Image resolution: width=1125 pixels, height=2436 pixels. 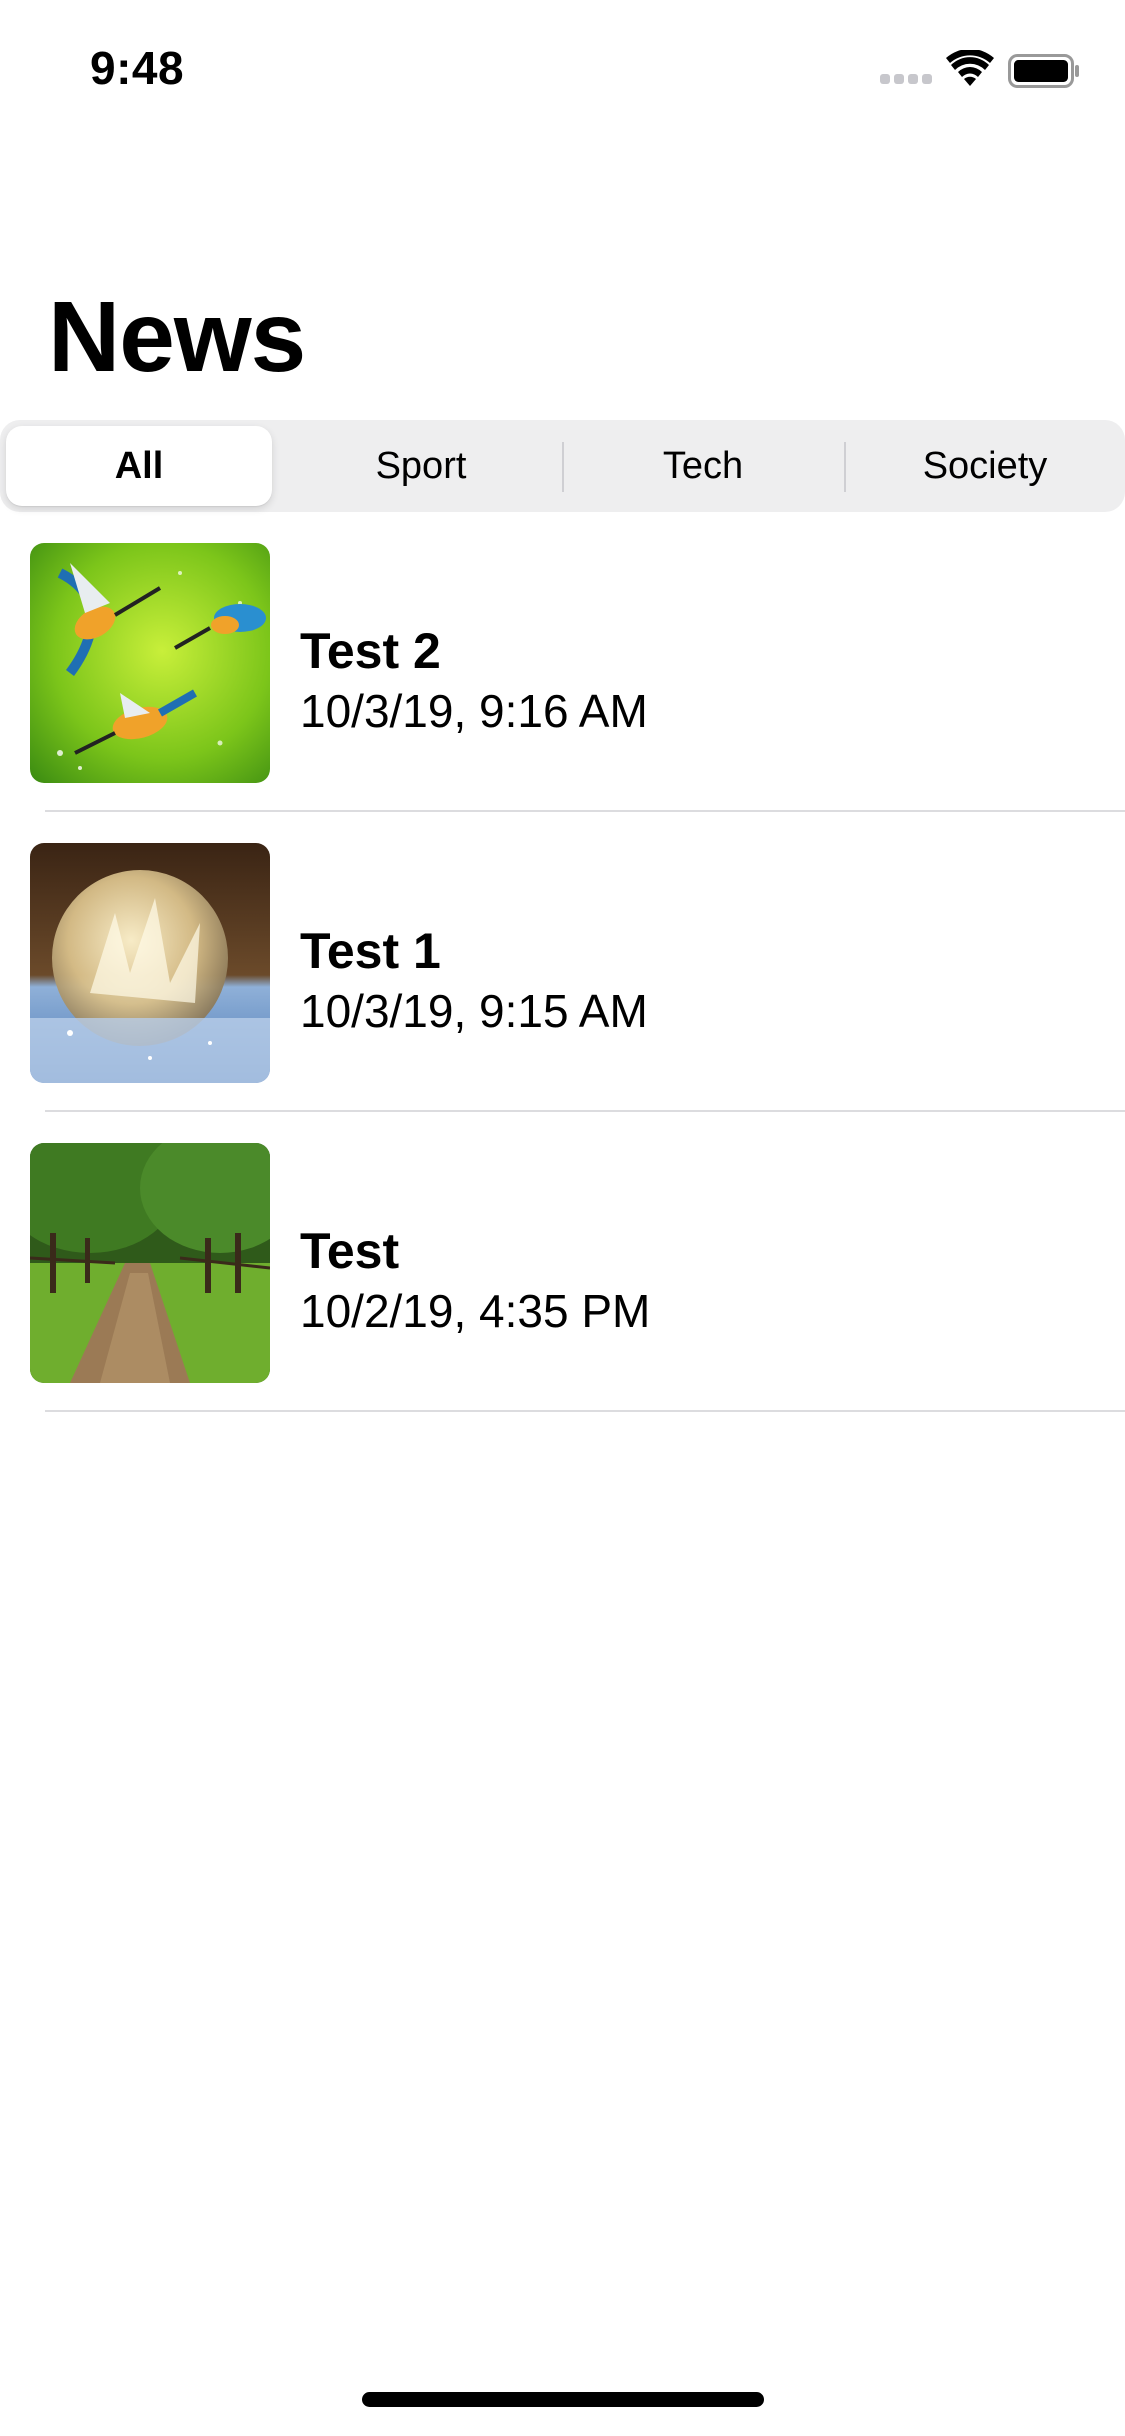 What do you see at coordinates (985, 466) in the screenshot?
I see `segment-society: Society` at bounding box center [985, 466].